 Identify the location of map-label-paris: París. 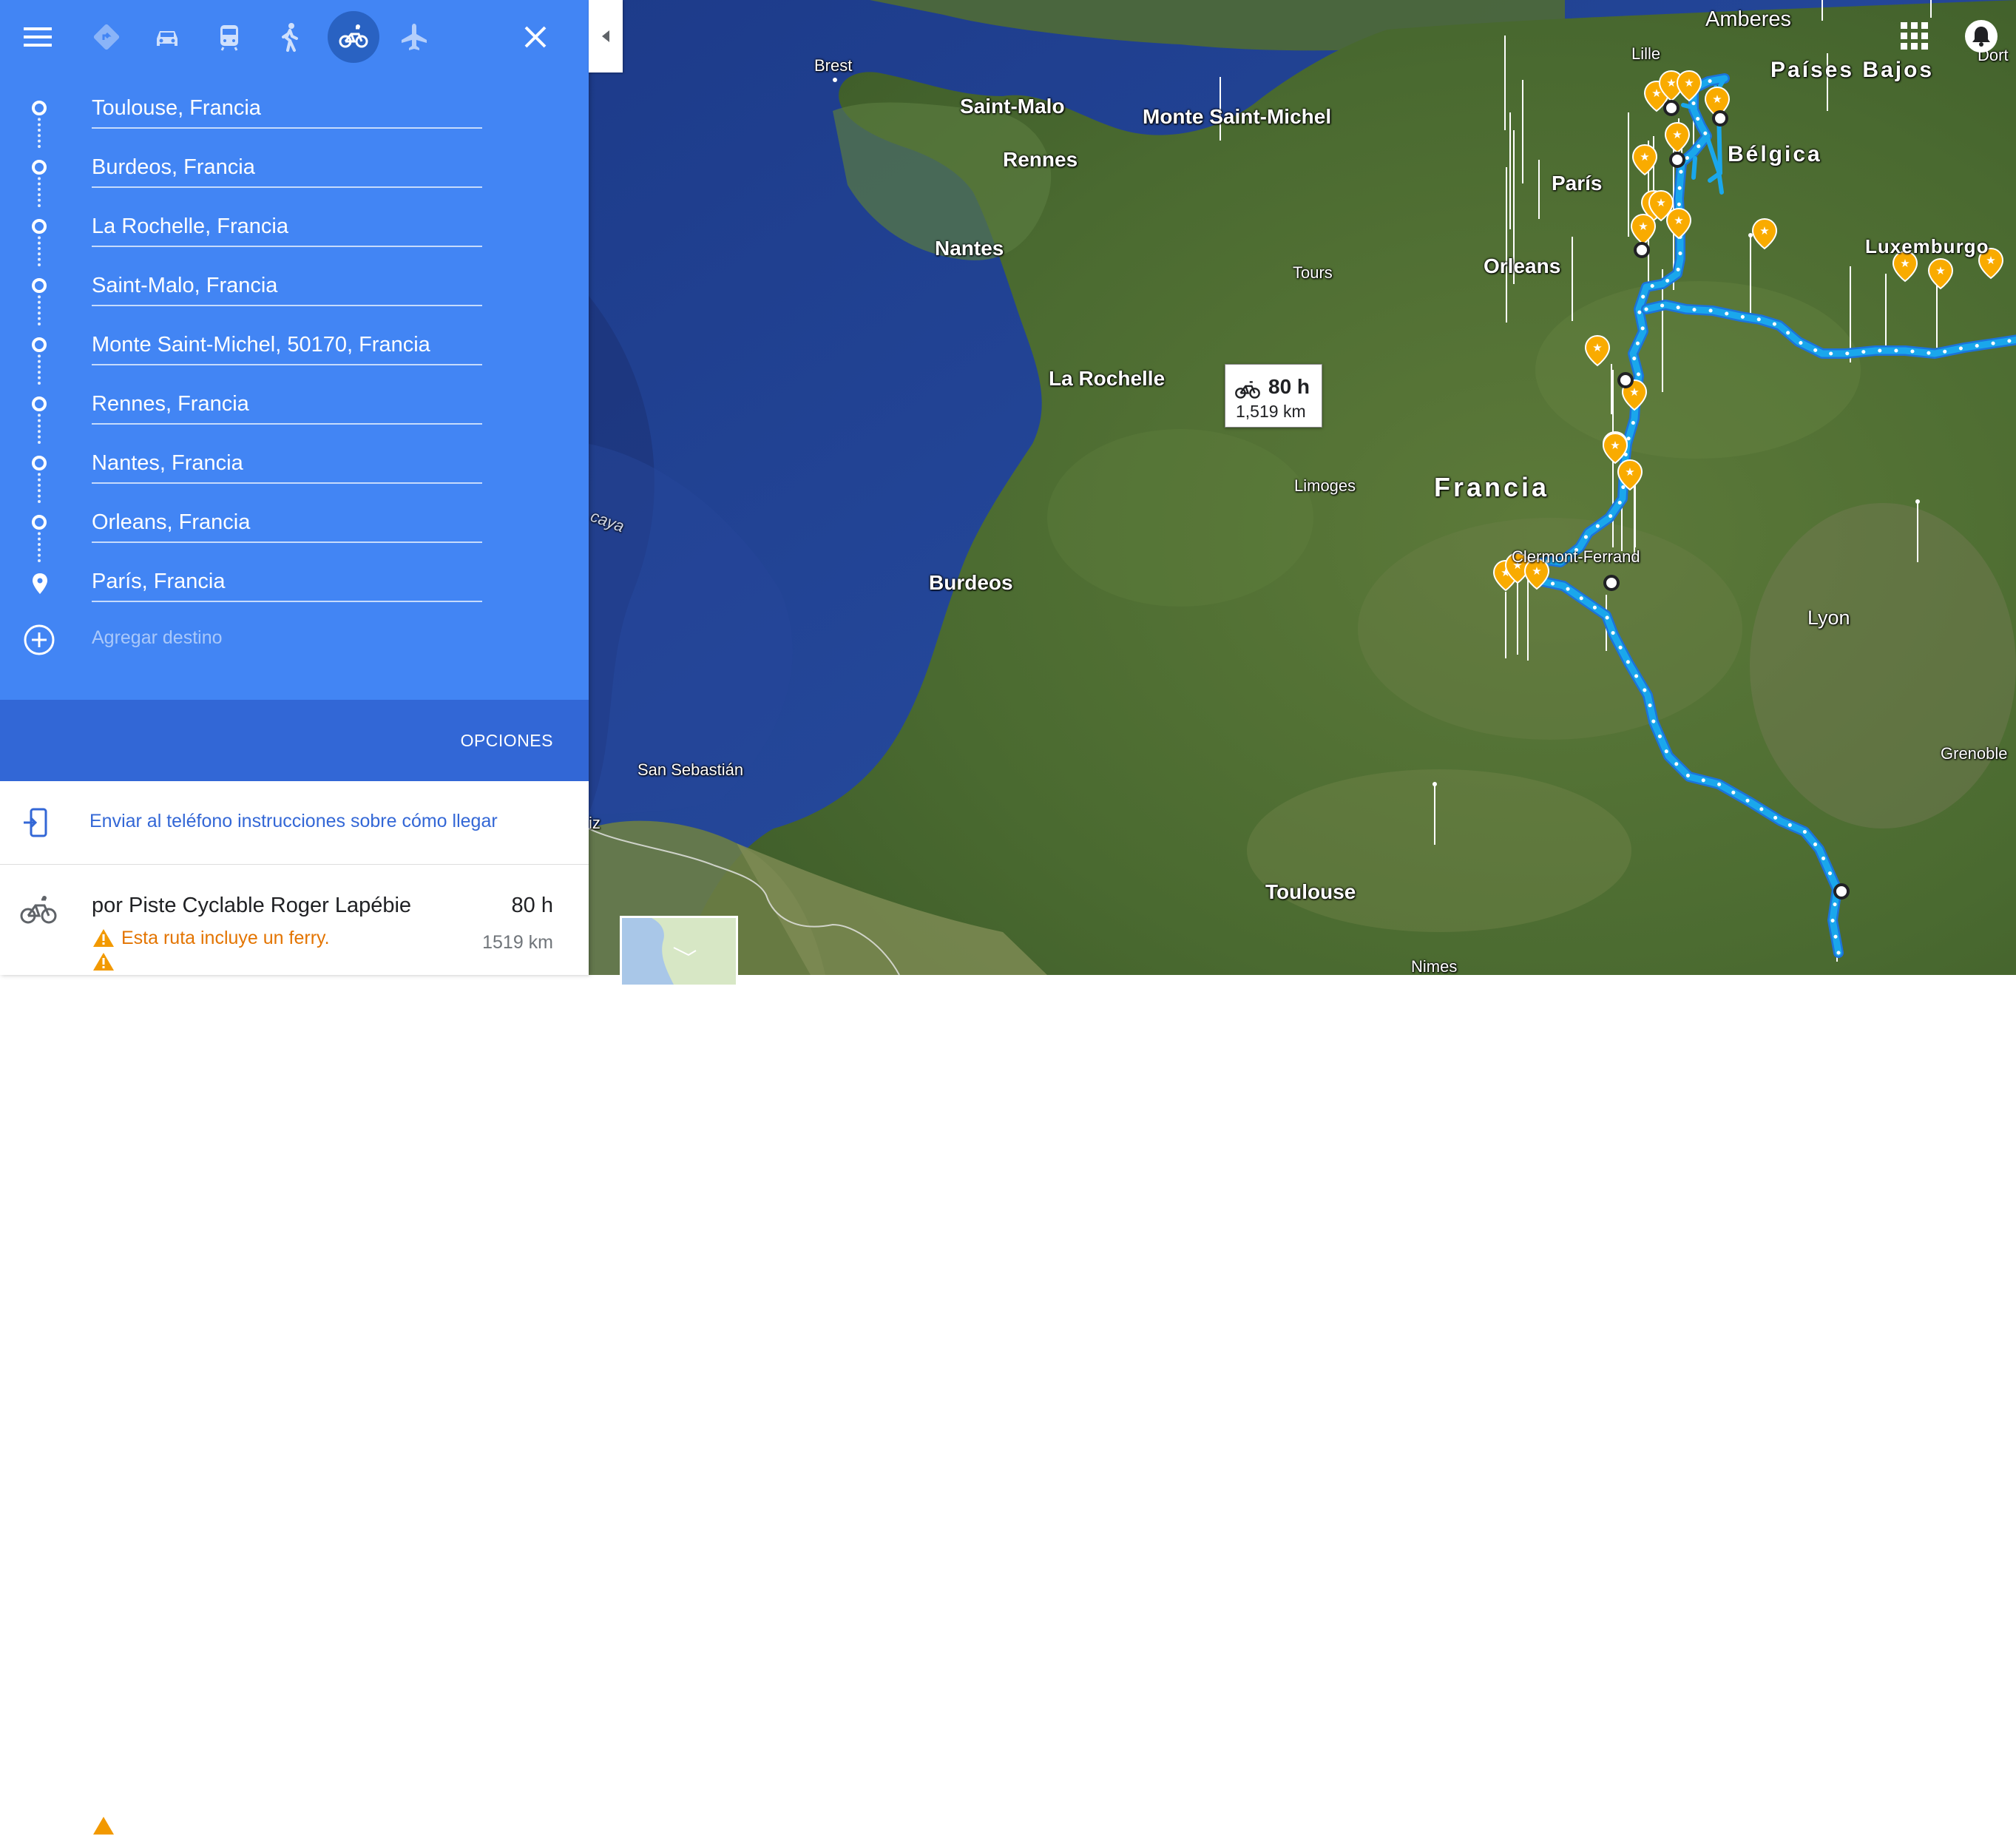
(1577, 183).